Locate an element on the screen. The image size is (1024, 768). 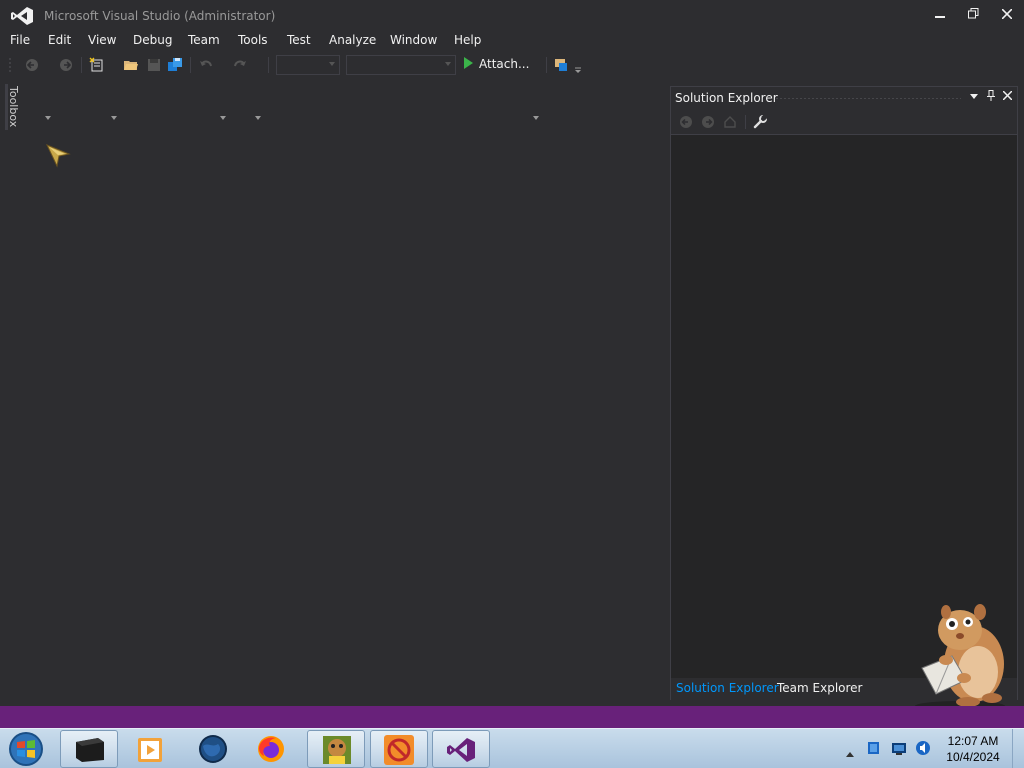
taskbar-no-symbol-app is located at coordinates (399, 749).